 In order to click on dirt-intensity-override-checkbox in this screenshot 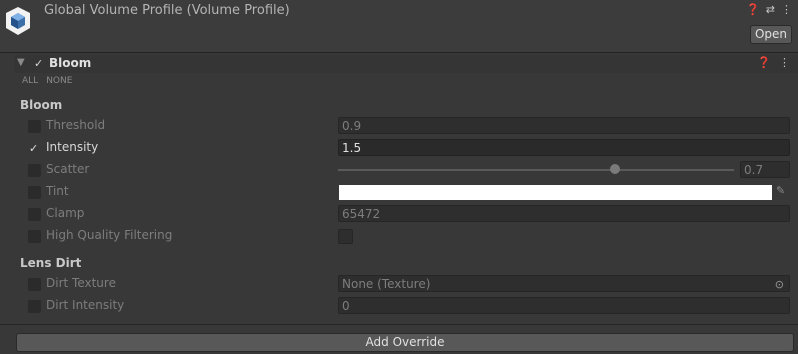, I will do `click(34, 306)`.